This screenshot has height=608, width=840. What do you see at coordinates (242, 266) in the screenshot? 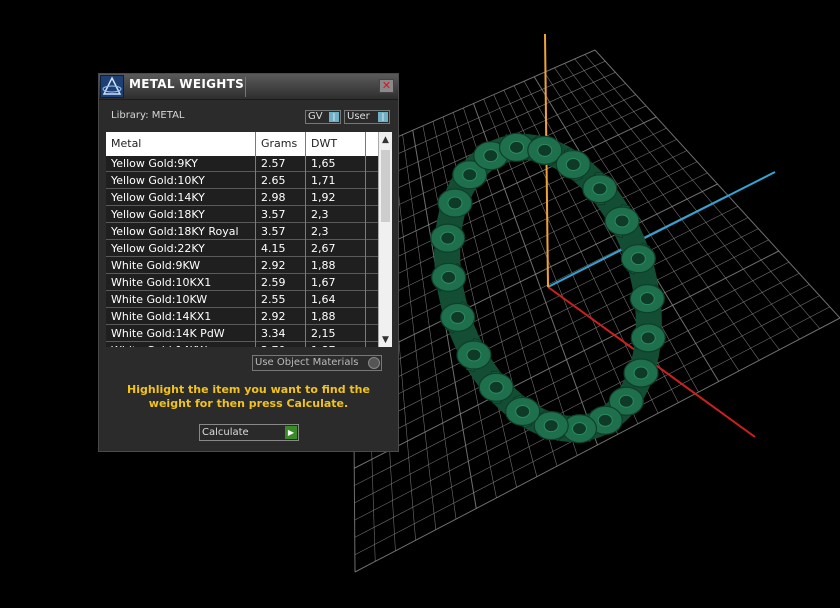
I see `table-row: White Gold:9KW 2.92 1,88` at bounding box center [242, 266].